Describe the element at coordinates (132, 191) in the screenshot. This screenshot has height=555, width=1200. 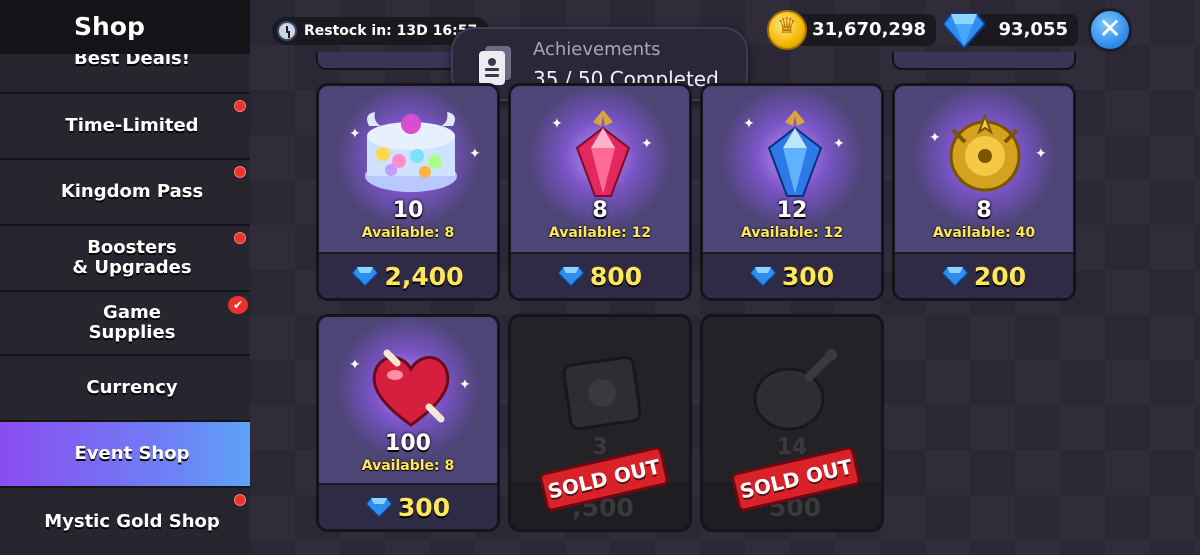
I see `sidebar-item-label: Kingdom Pass` at that location.